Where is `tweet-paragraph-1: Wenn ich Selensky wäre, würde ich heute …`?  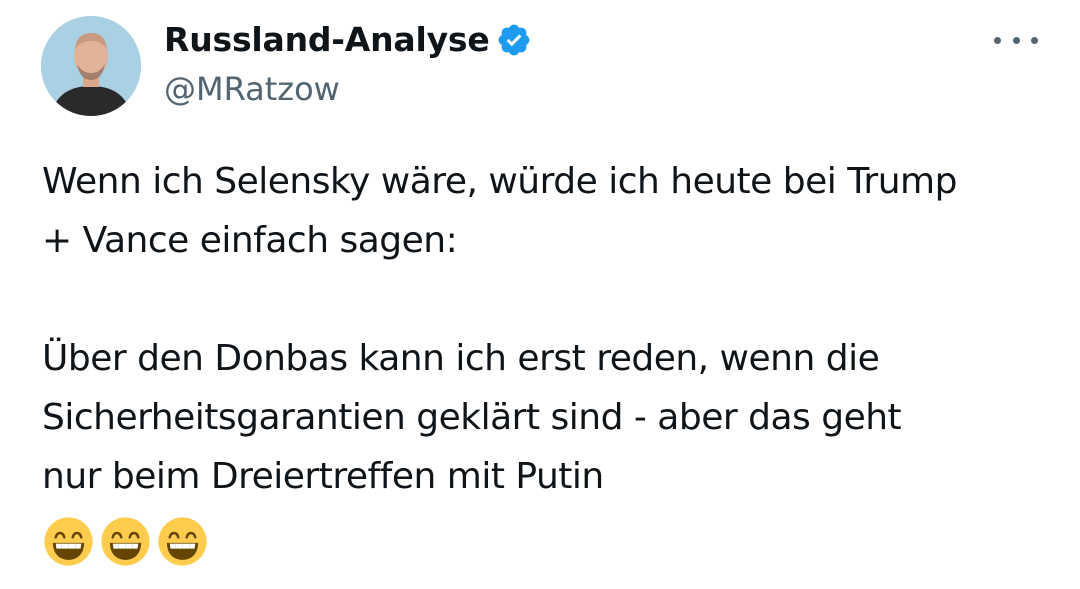 tweet-paragraph-1: Wenn ich Selensky wäre, würde ich heute … is located at coordinates (499, 211).